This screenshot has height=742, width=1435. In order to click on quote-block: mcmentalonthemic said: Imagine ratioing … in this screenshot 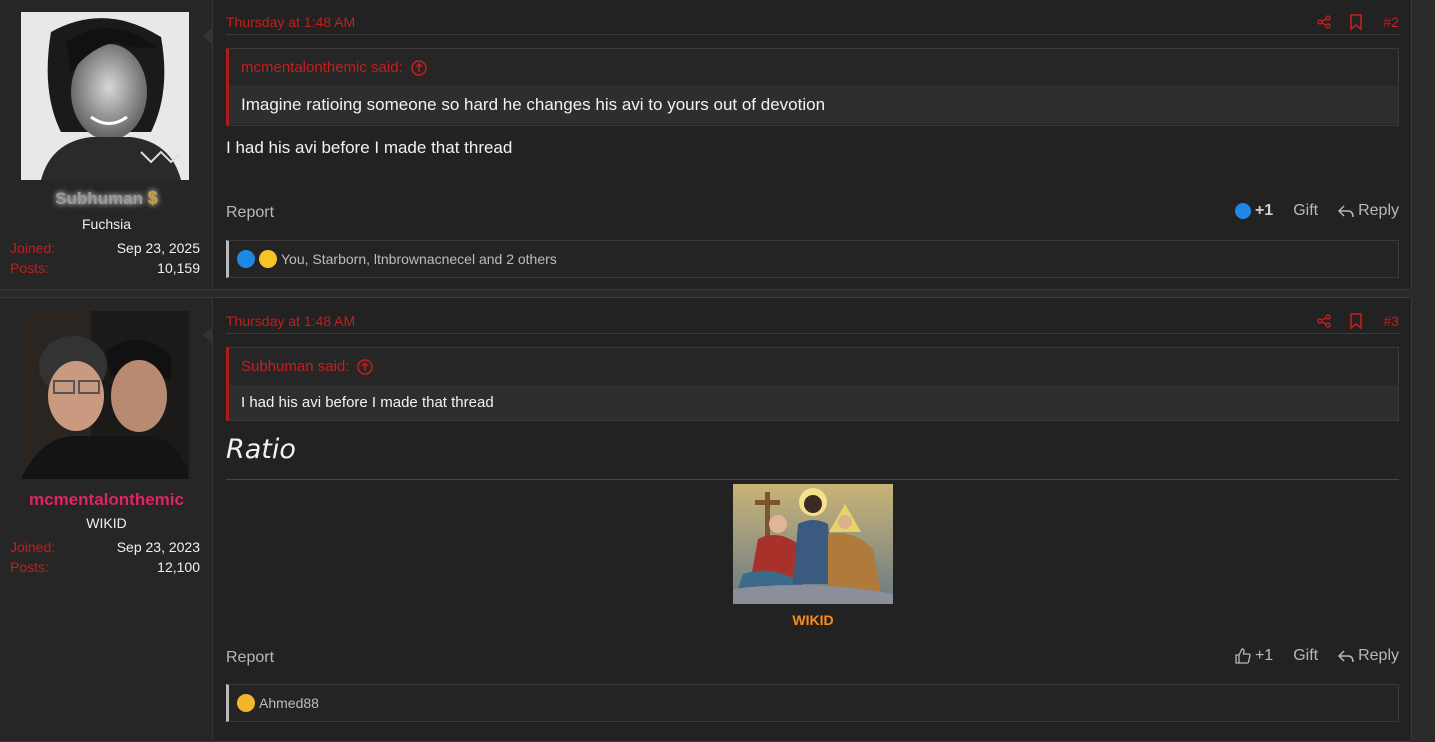, I will do `click(812, 87)`.